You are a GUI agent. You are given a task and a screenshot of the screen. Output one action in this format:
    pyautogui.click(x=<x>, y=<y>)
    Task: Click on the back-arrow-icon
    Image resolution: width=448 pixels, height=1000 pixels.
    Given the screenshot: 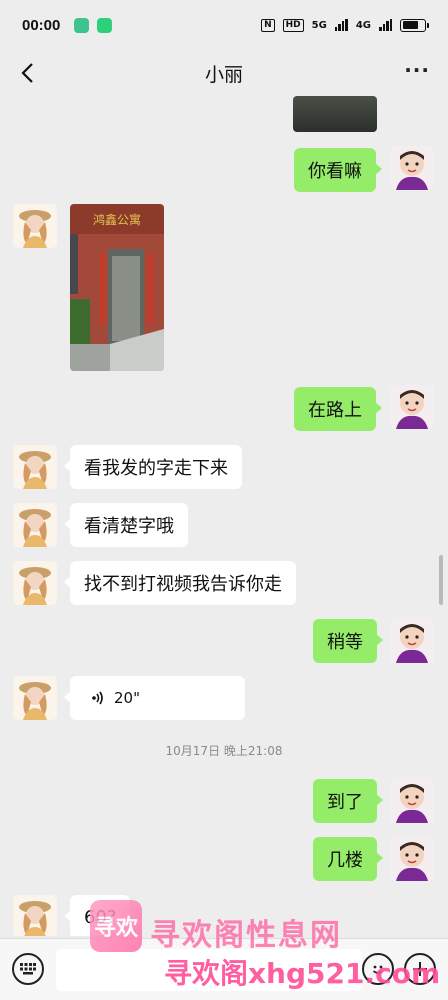 What is the action you would take?
    pyautogui.click(x=27, y=73)
    